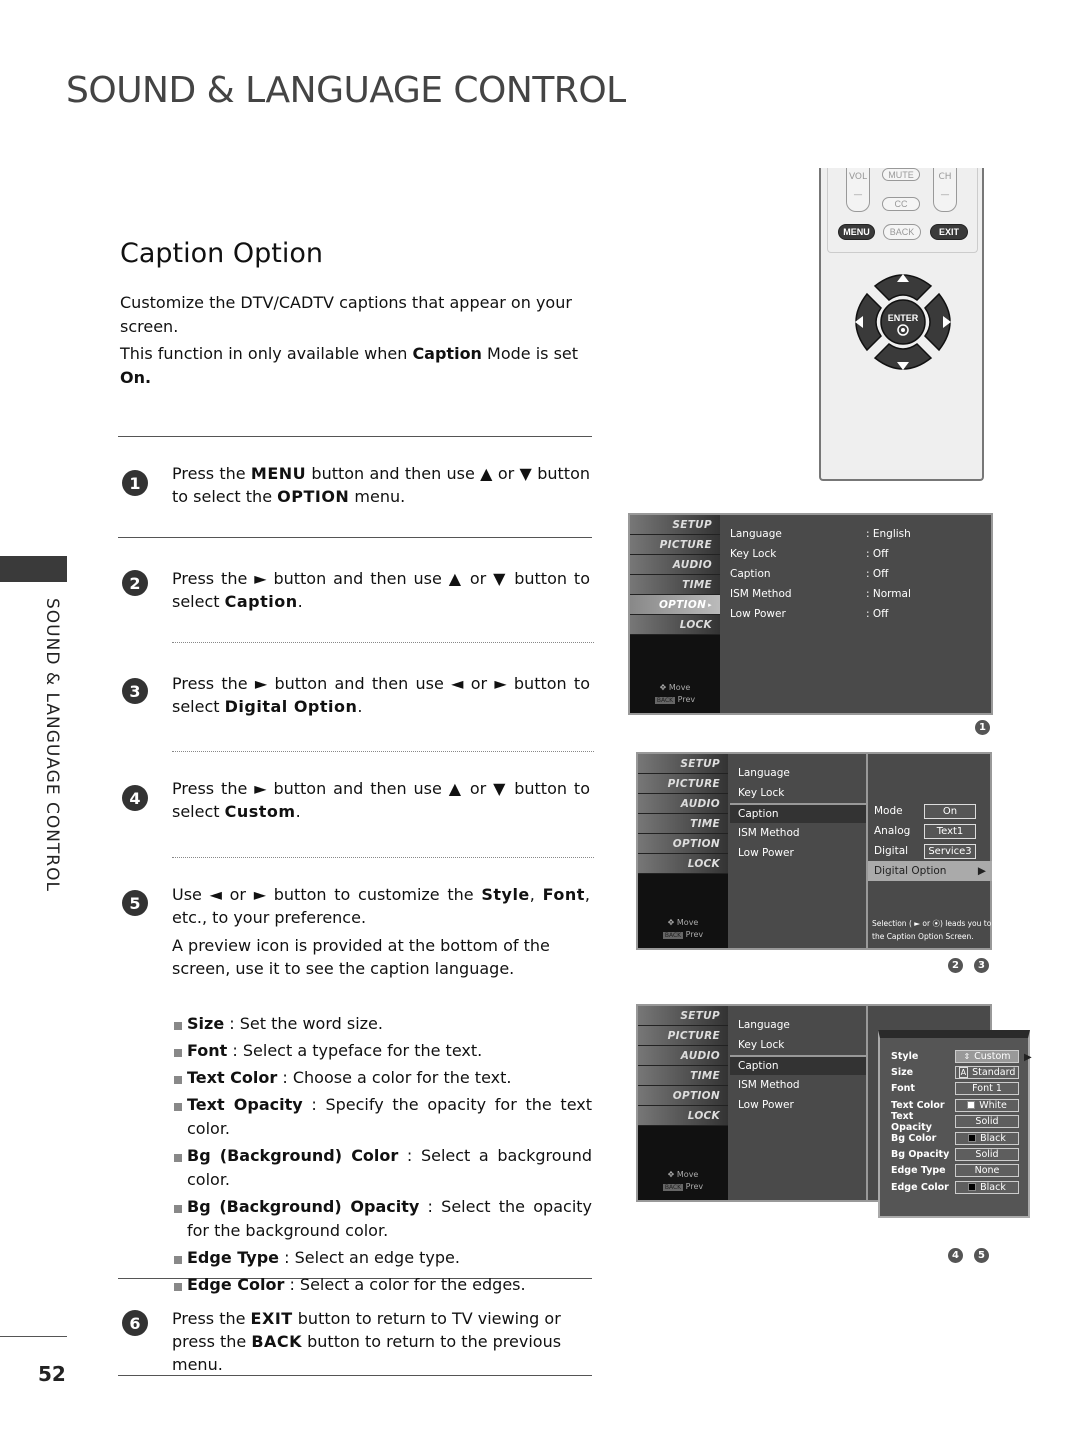  What do you see at coordinates (327, 894) in the screenshot?
I see `text: Use ◄ or ► button to customize the` at bounding box center [327, 894].